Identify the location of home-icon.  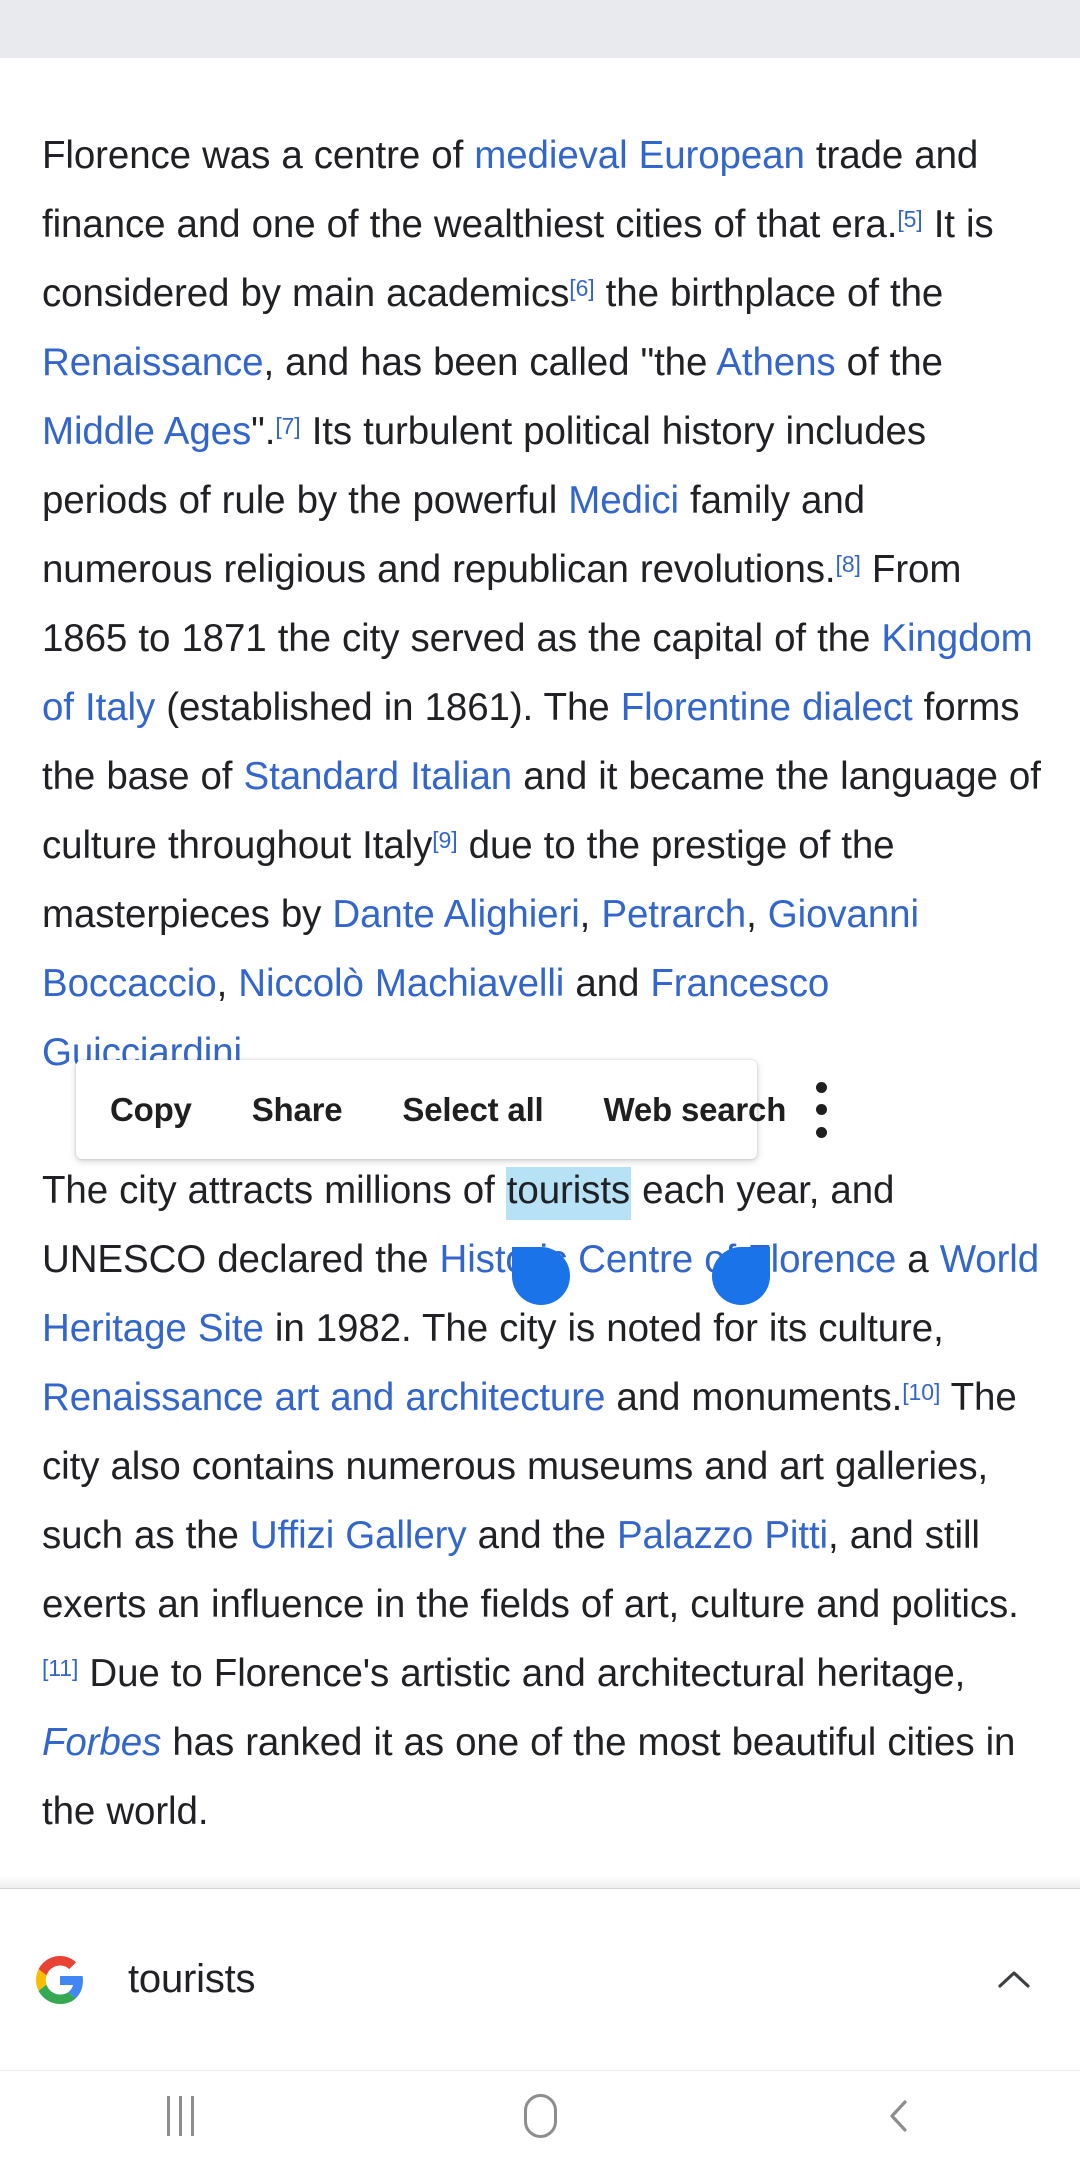
(540, 2115).